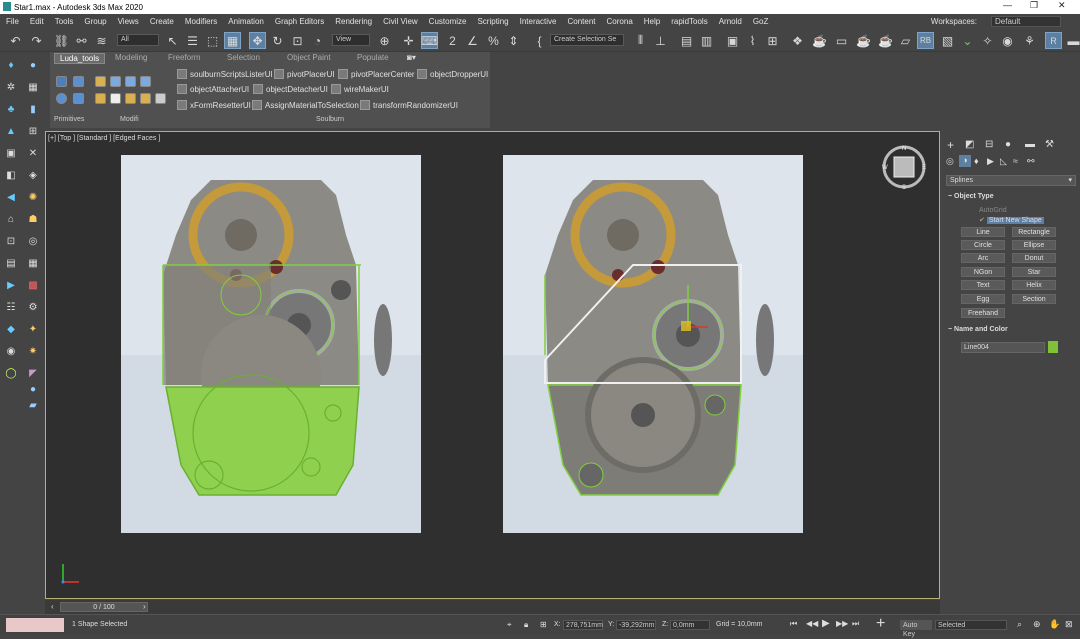 The image size is (1080, 639). What do you see at coordinates (11, 285) in the screenshot?
I see `play-icon: ▶` at bounding box center [11, 285].